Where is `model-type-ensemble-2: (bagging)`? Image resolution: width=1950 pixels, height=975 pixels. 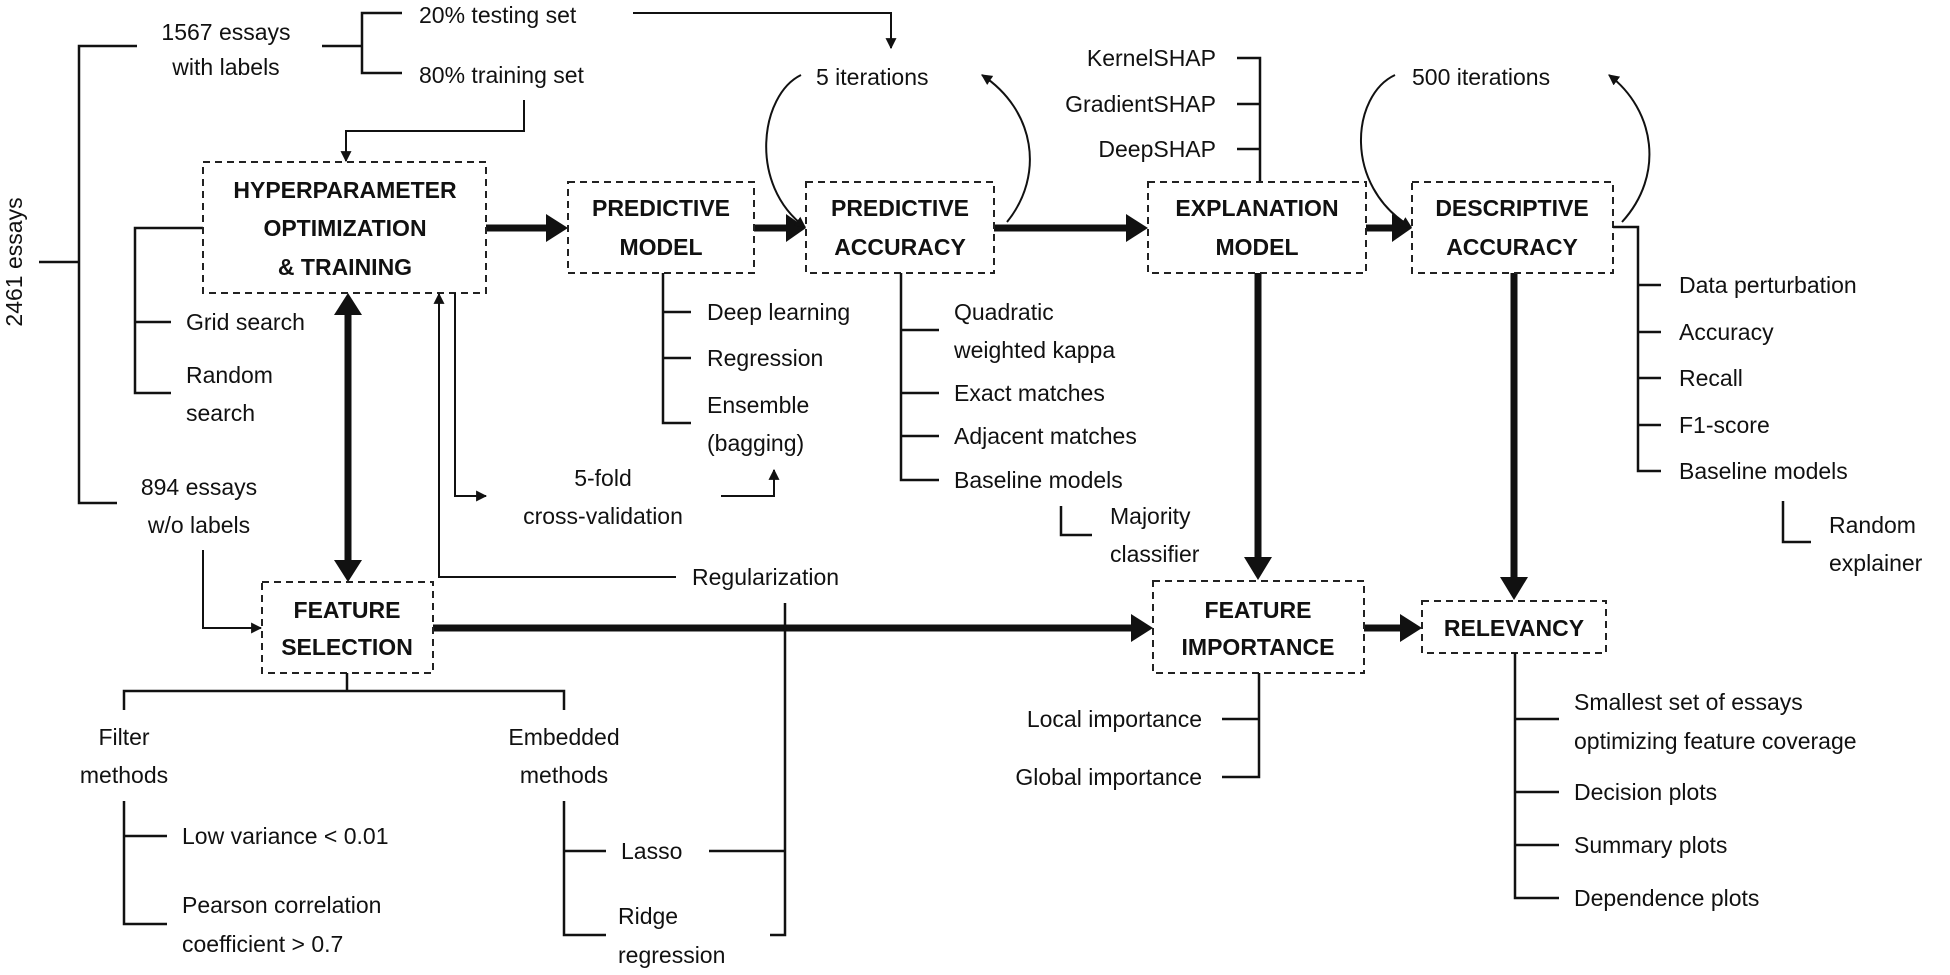
model-type-ensemble-2: (bagging) is located at coordinates (755, 443).